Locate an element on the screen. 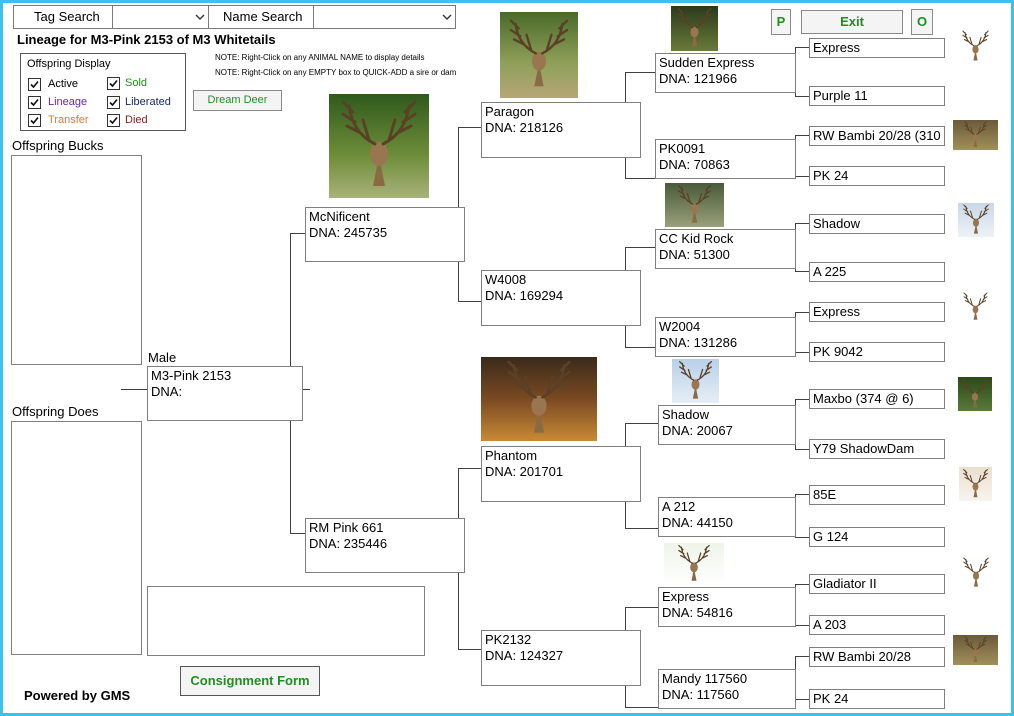 The width and height of the screenshot is (1014, 716). animal-dna: DNA: 245735 is located at coordinates (348, 232).